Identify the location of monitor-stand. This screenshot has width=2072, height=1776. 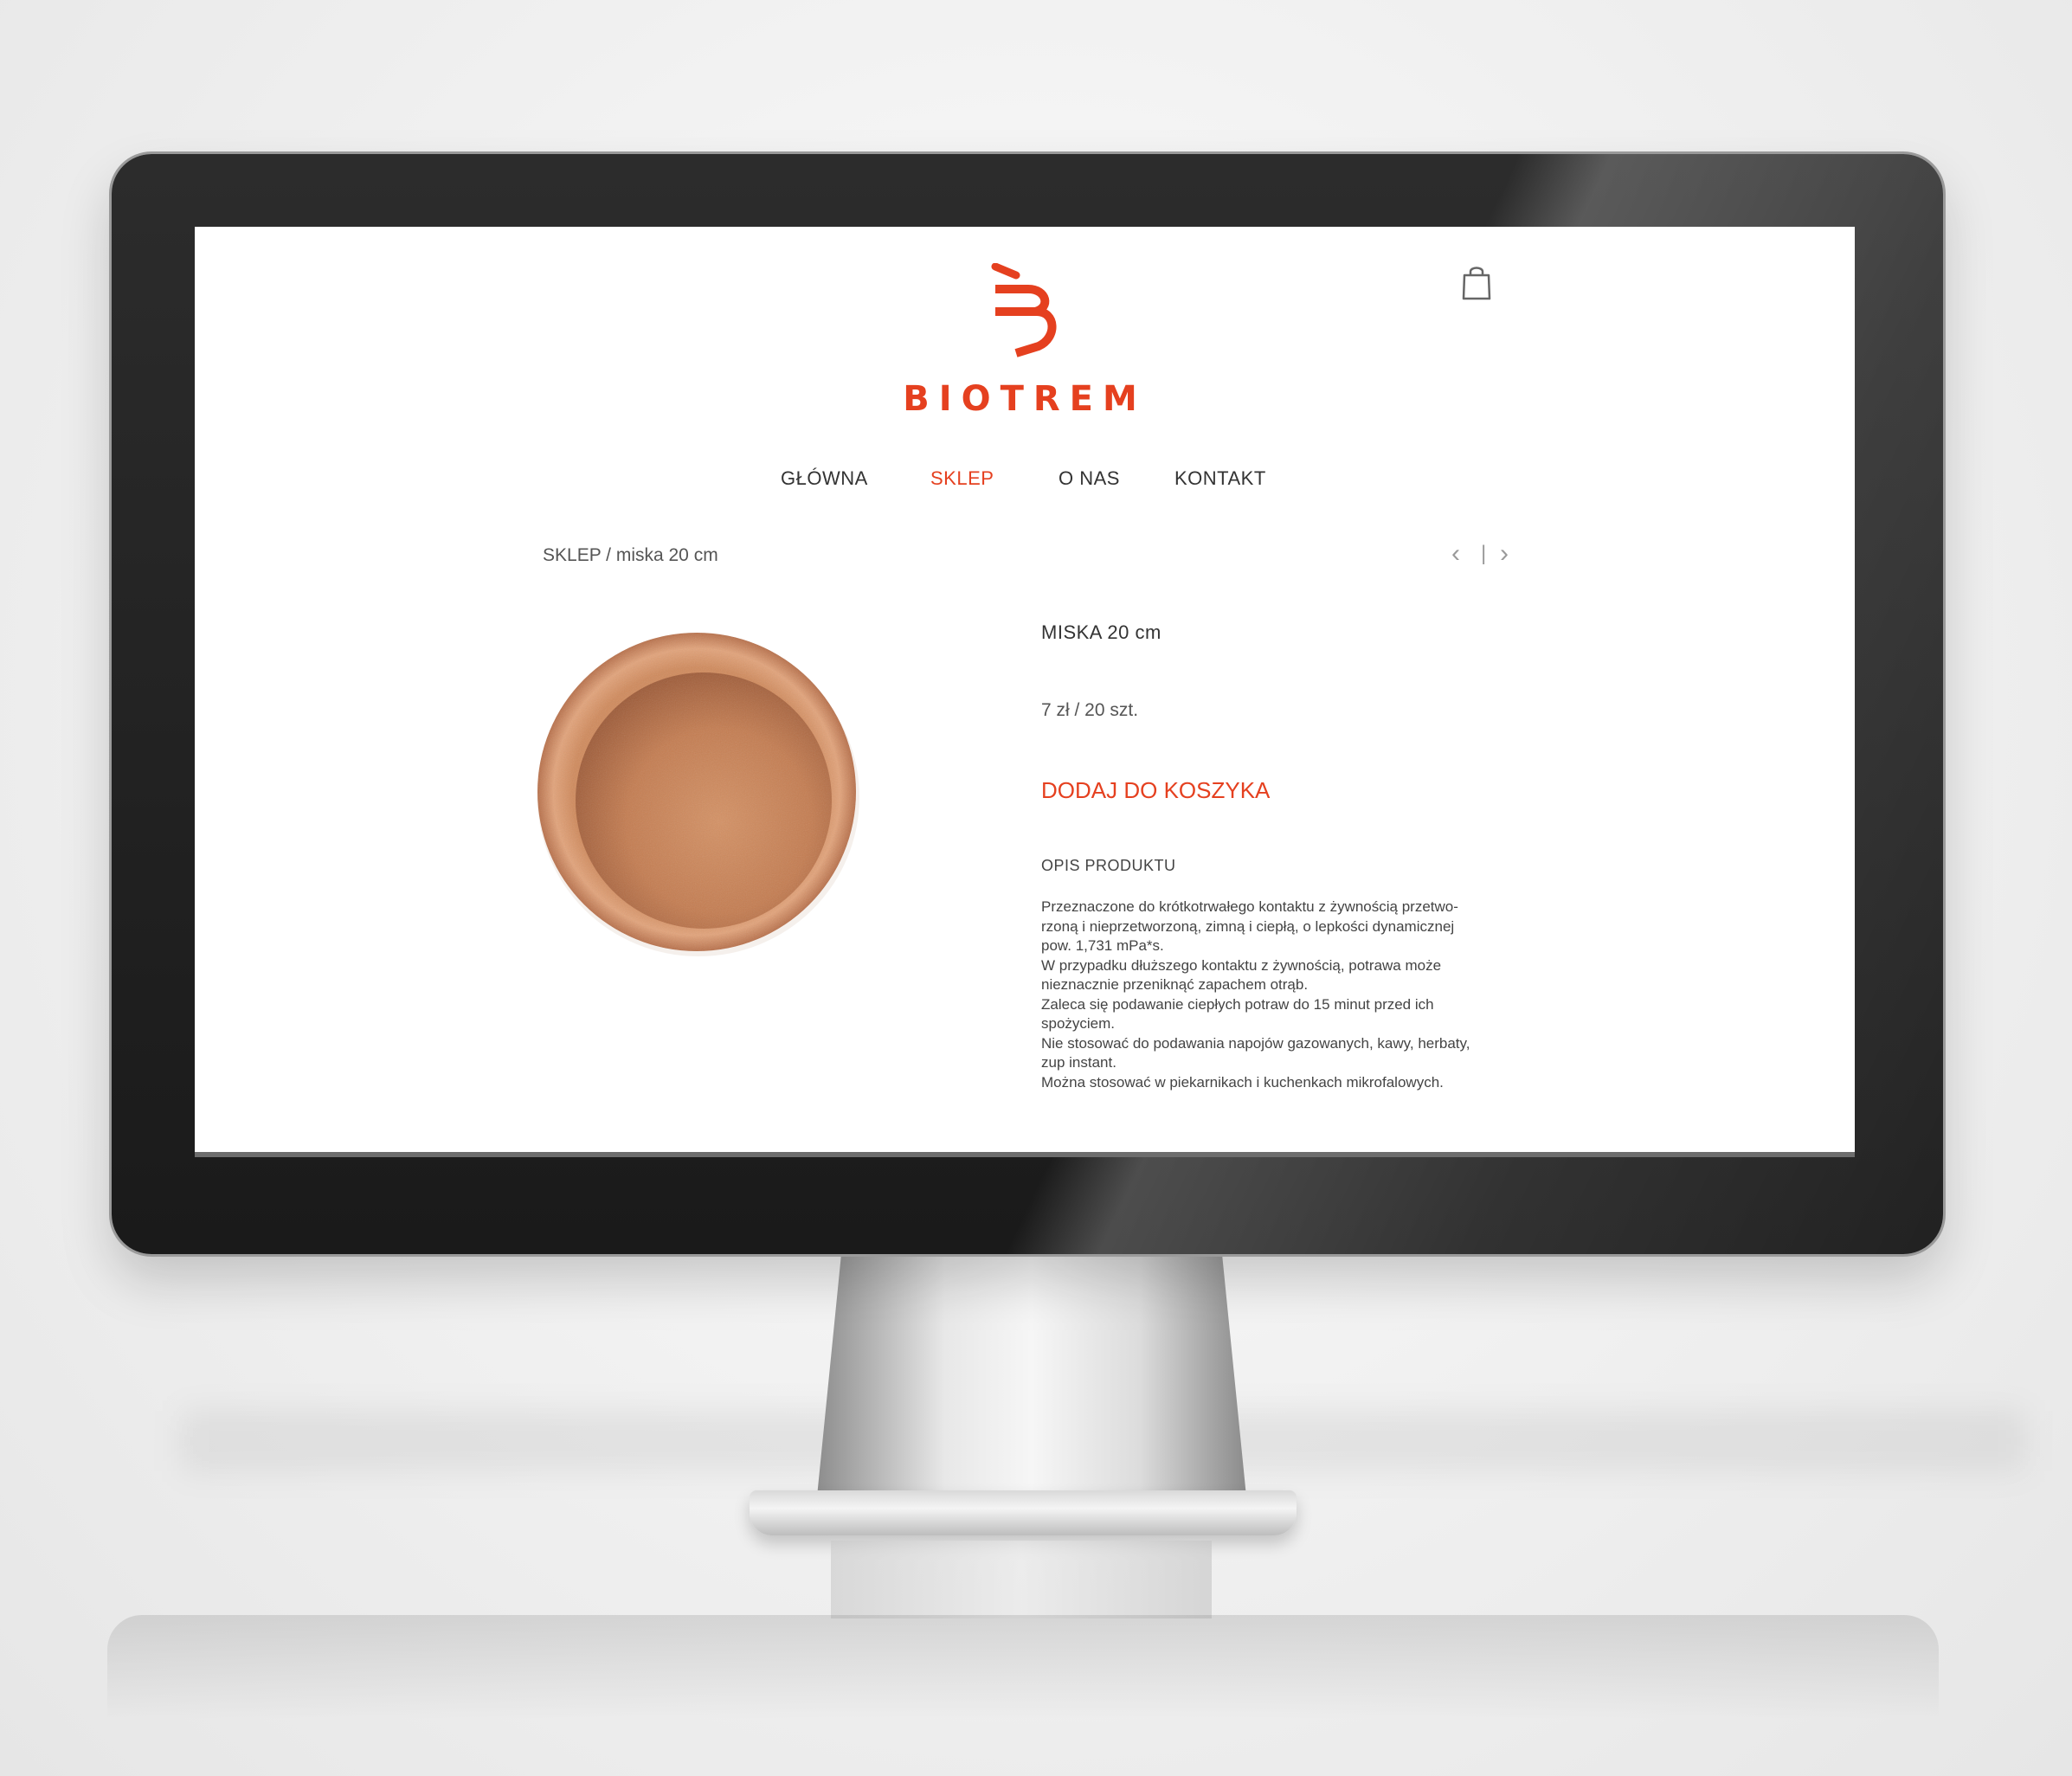
(1031, 1384).